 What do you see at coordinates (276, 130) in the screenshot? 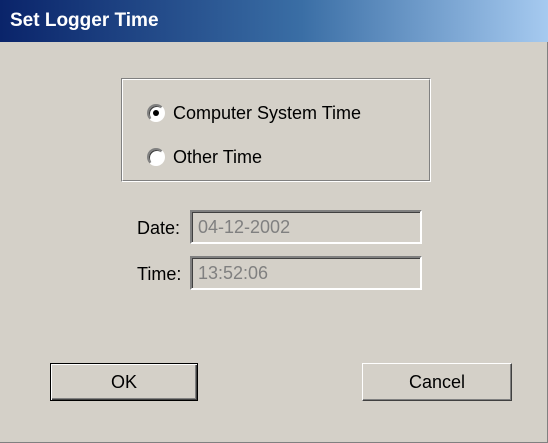
I see `time-source-group: Computer System Time Other Time` at bounding box center [276, 130].